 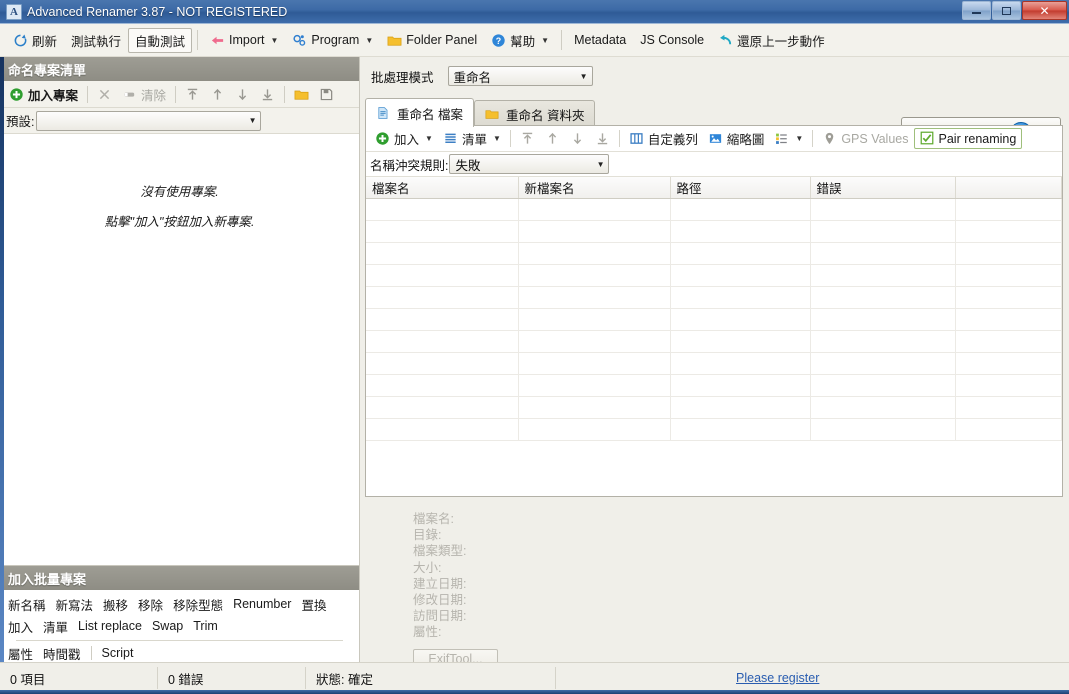 I want to click on clear-projects-button: 清除, so click(x=144, y=94).